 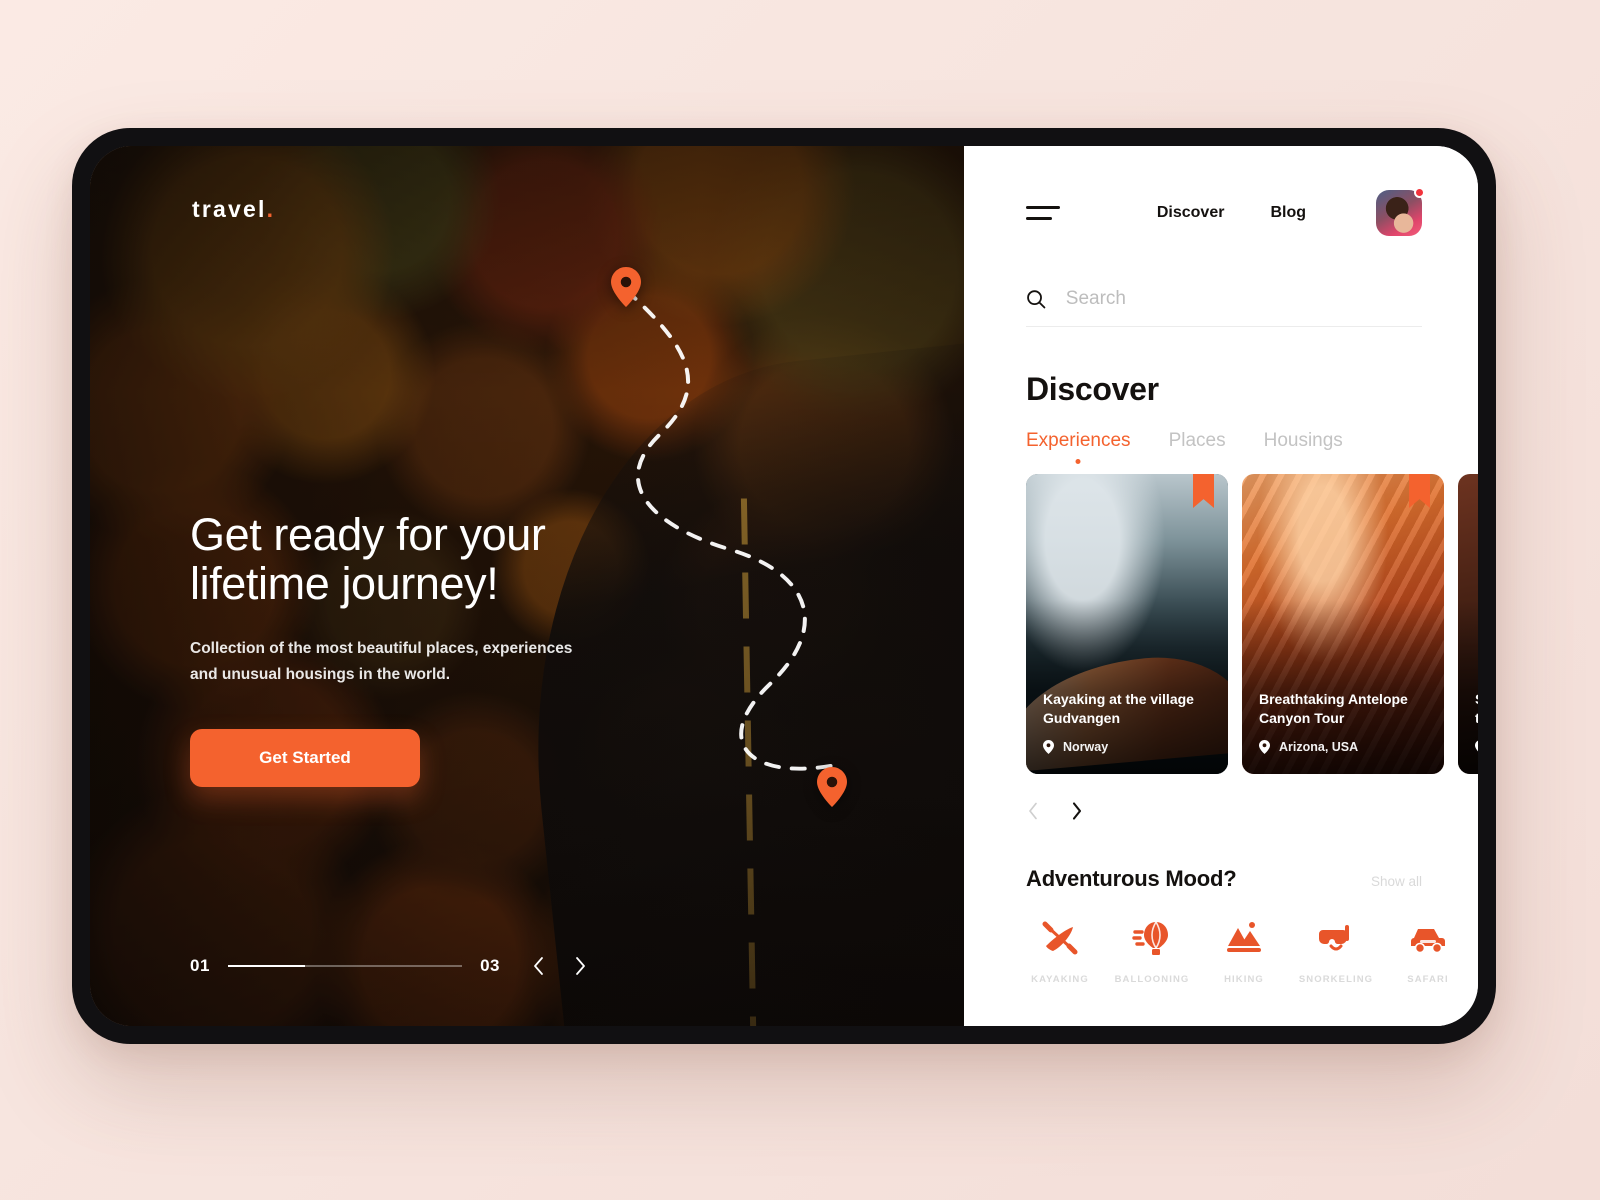 What do you see at coordinates (1127, 624) in the screenshot?
I see `experience-card: Kayaking at the village Gudvangen Norway` at bounding box center [1127, 624].